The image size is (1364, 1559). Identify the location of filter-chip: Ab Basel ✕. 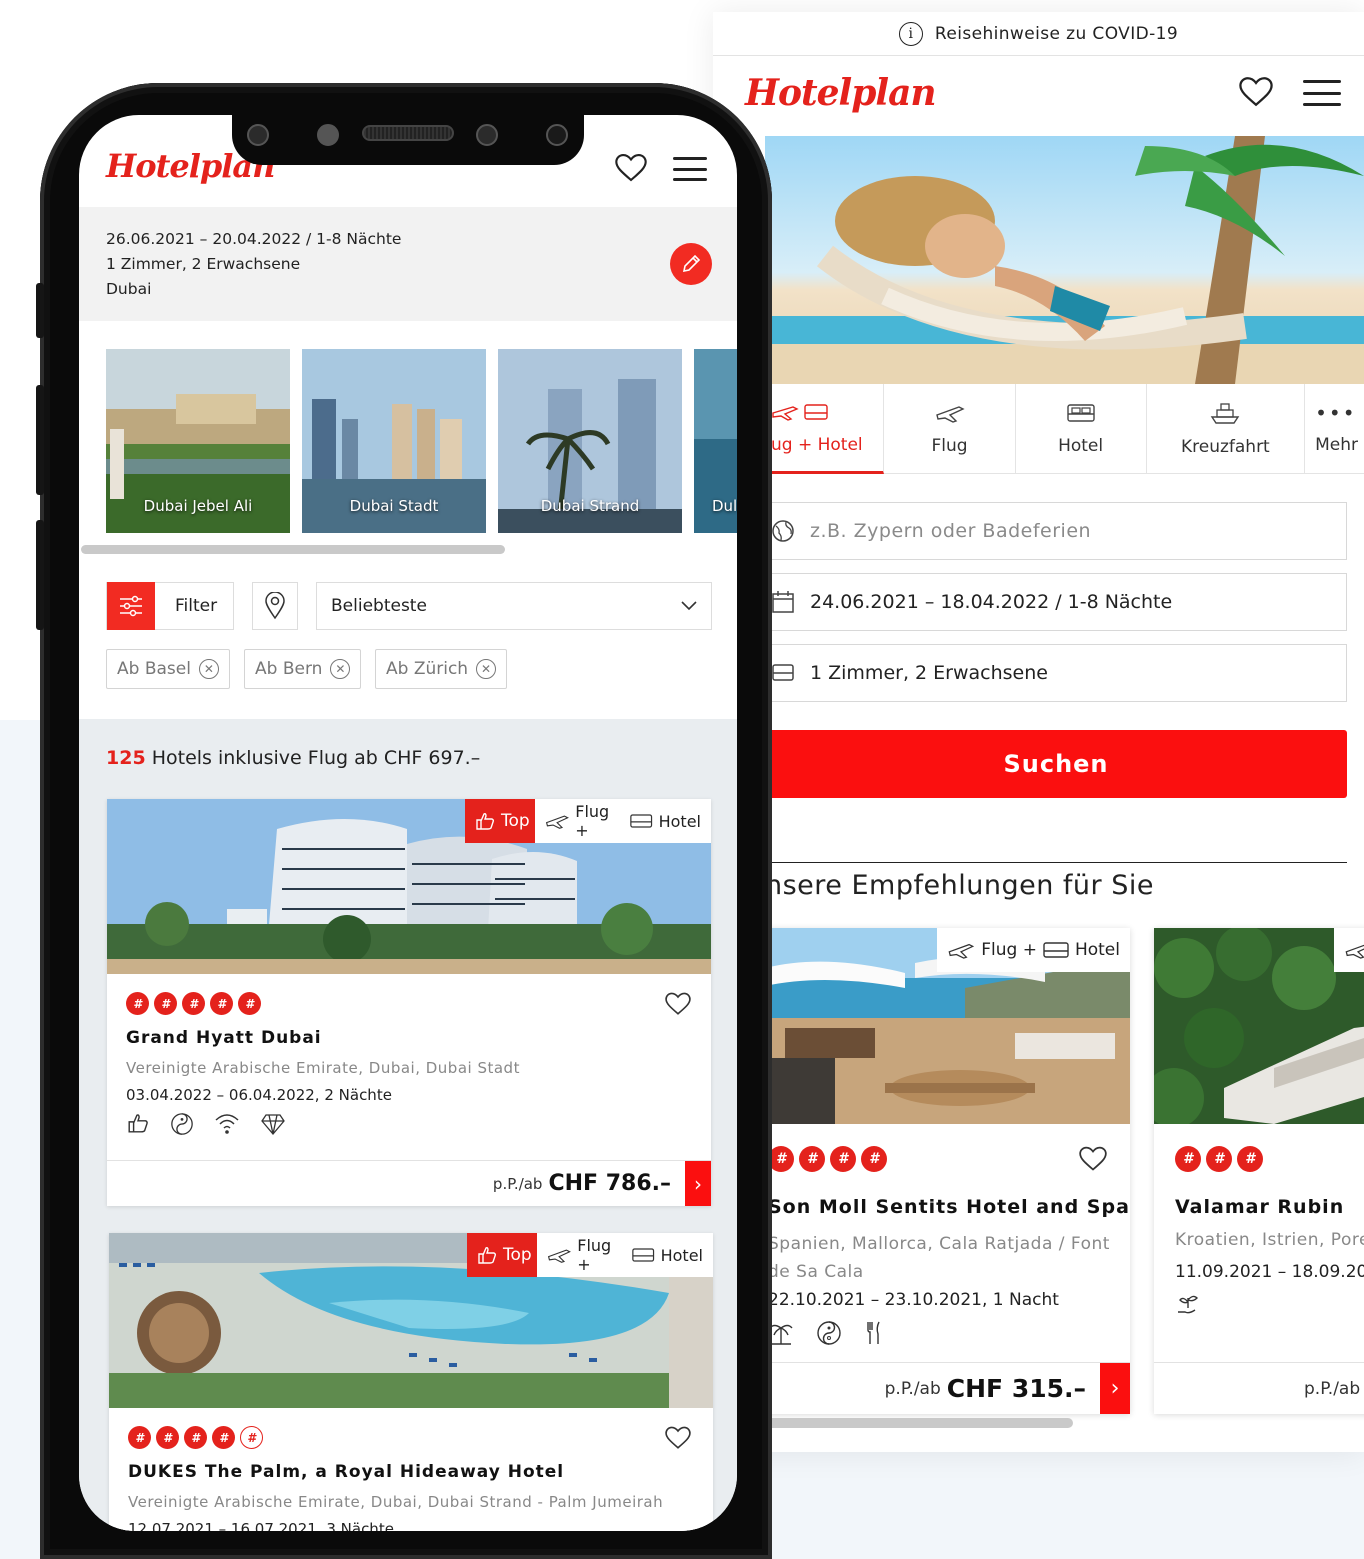
(168, 669).